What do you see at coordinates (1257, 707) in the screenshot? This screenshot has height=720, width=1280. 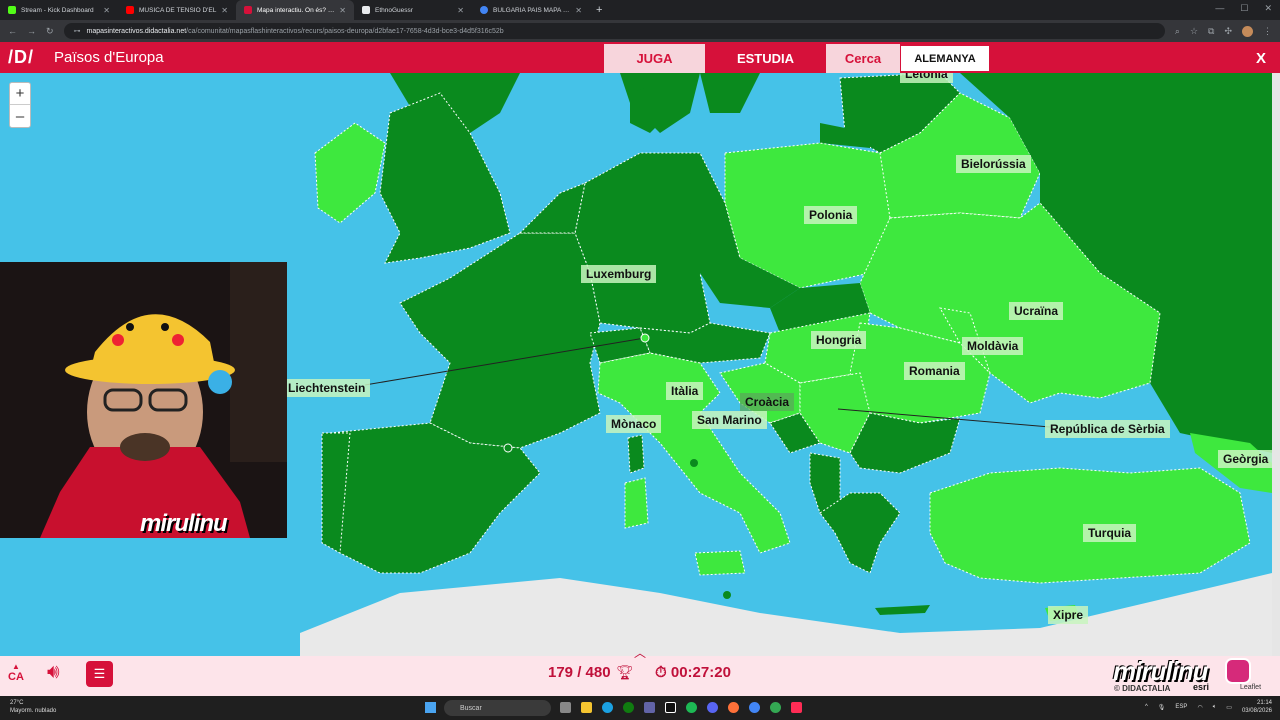 I see `clock: 21:14 03/08/2026` at bounding box center [1257, 707].